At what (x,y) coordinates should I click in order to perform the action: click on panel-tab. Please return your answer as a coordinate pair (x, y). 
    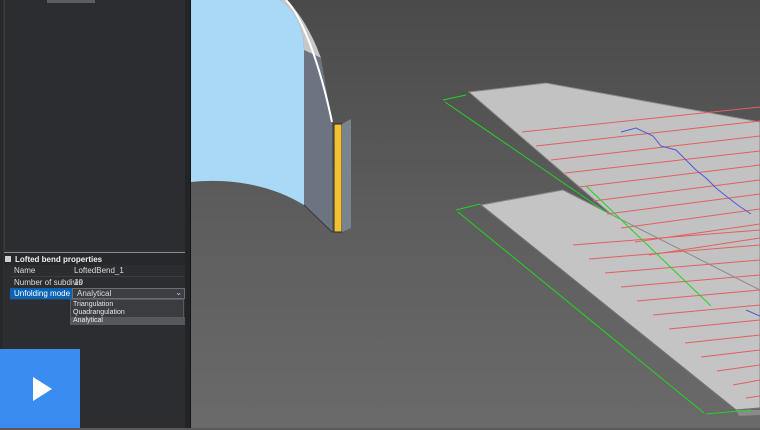
    Looking at the image, I should click on (71, 1).